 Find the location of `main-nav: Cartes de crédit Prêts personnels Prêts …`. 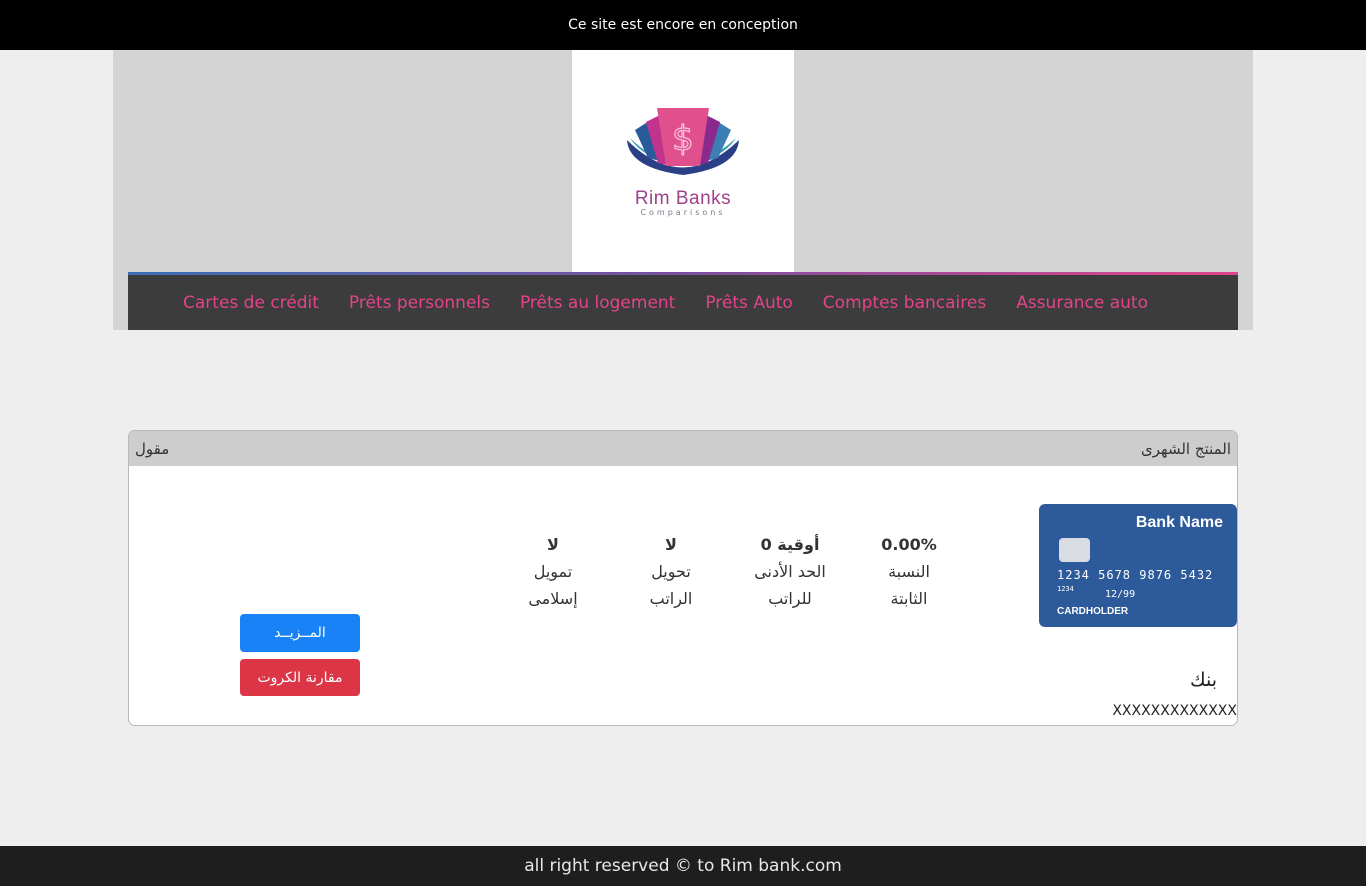

main-nav: Cartes de crédit Prêts personnels Prêts … is located at coordinates (683, 301).